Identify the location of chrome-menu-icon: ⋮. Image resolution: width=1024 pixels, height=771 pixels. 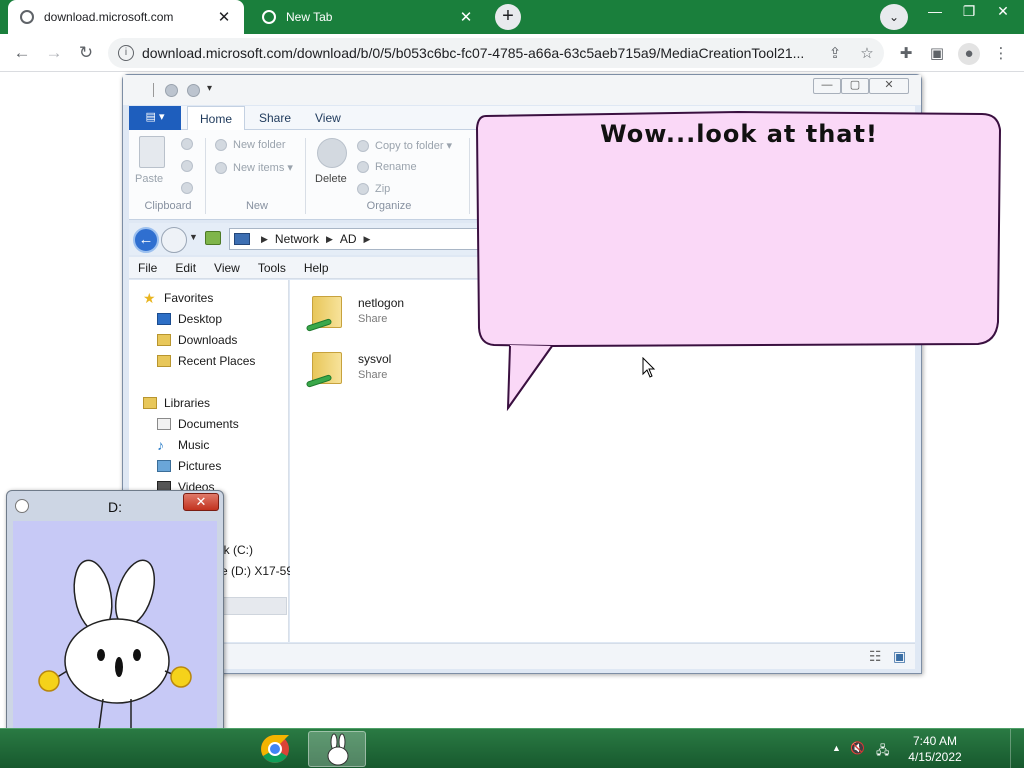
(1001, 54).